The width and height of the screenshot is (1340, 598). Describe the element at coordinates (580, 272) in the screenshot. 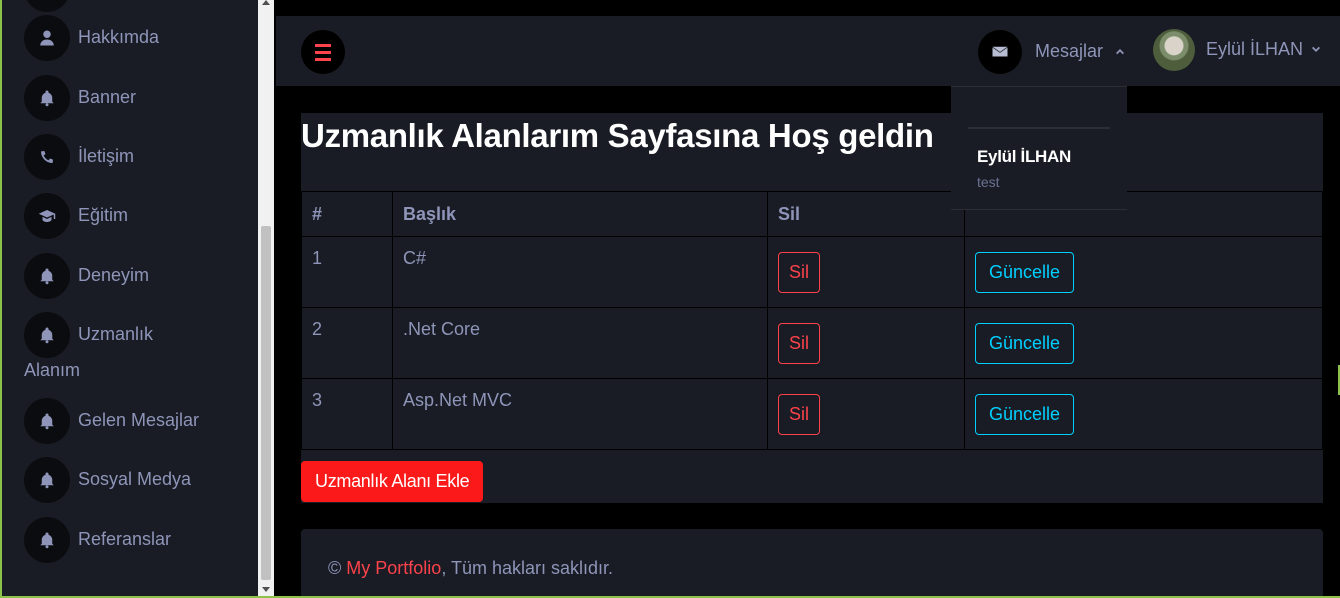

I see `row-title: C#` at that location.